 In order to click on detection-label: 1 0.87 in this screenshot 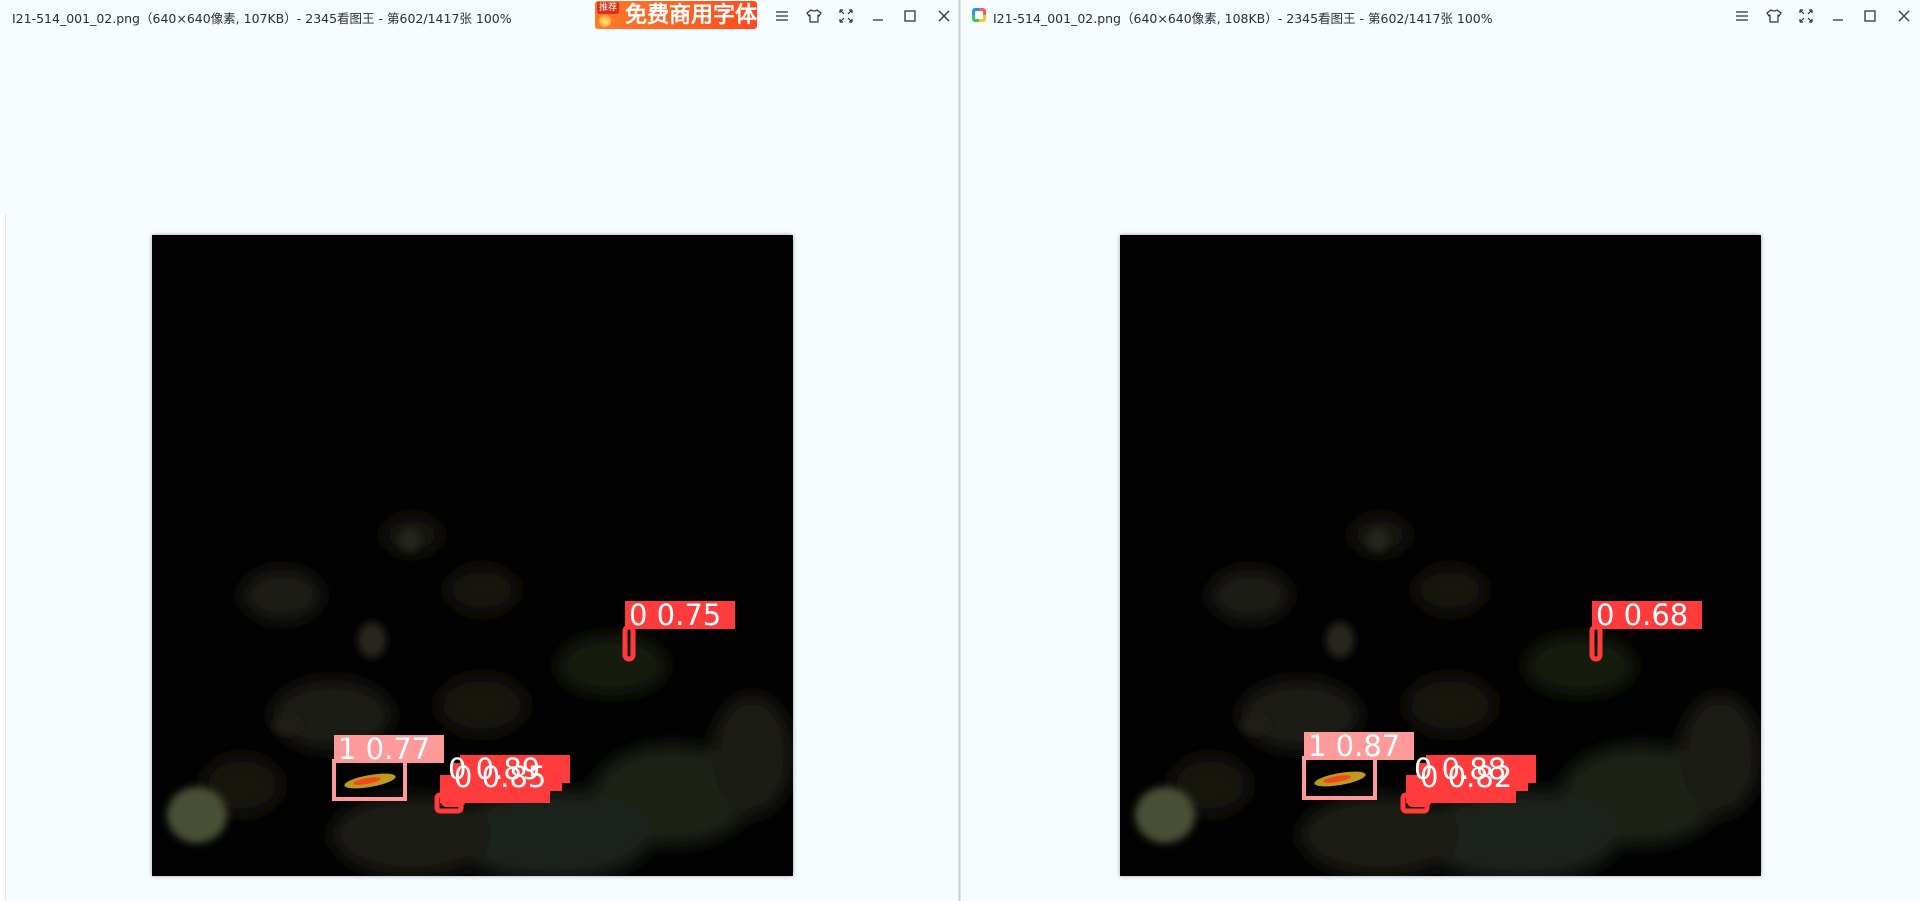, I will do `click(1354, 746)`.